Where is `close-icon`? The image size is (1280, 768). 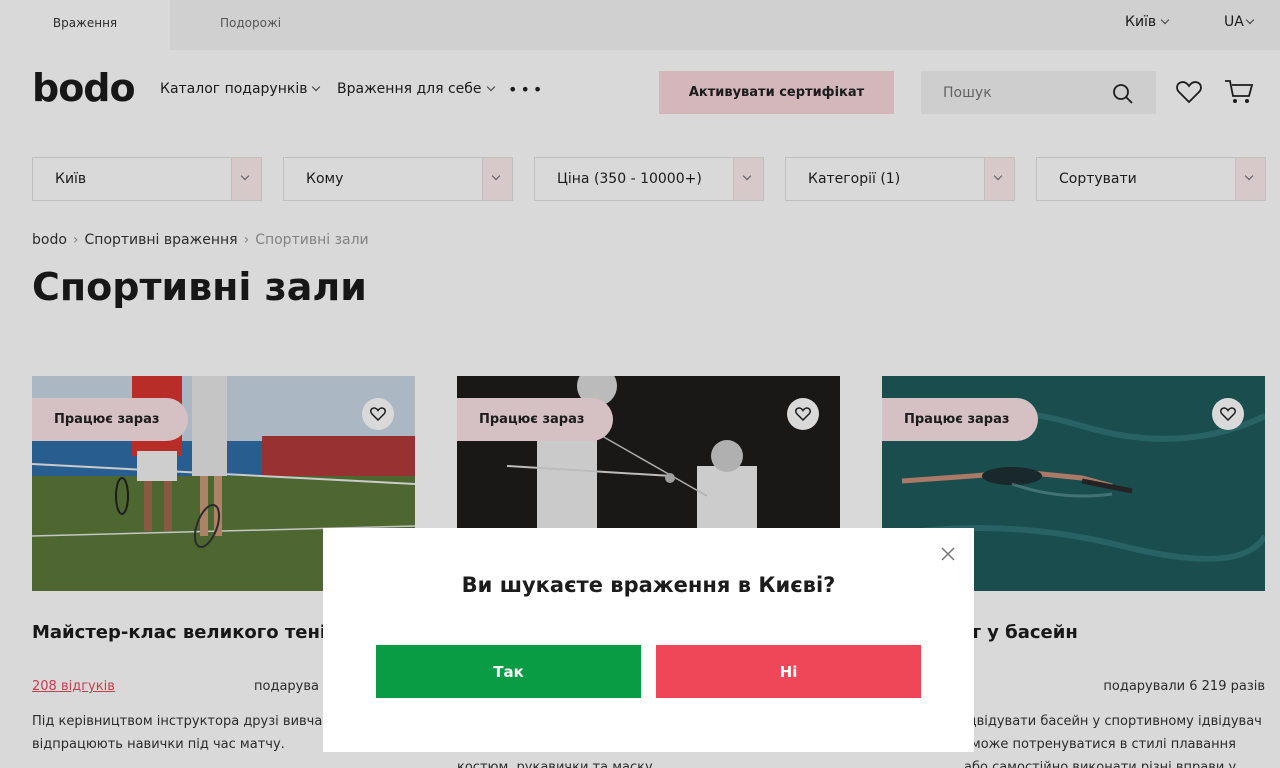 close-icon is located at coordinates (948, 554).